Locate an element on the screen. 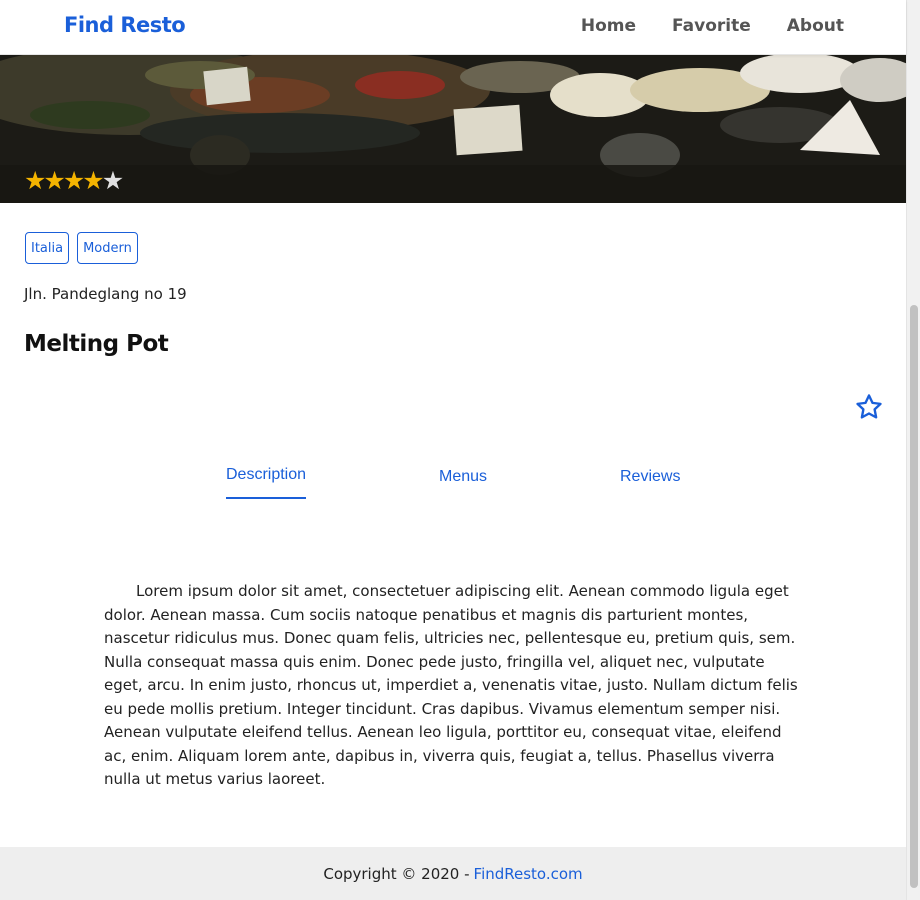 Image resolution: width=920 pixels, height=900 pixels. category-tag: Modern is located at coordinates (107, 248).